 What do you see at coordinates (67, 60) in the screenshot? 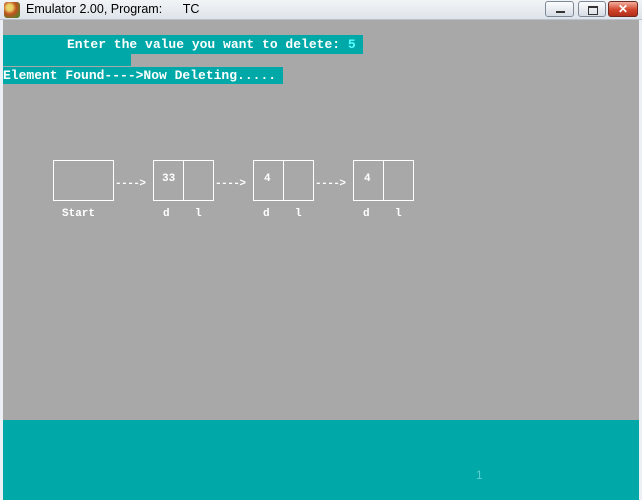
I see `prompt-highlight-lower` at bounding box center [67, 60].